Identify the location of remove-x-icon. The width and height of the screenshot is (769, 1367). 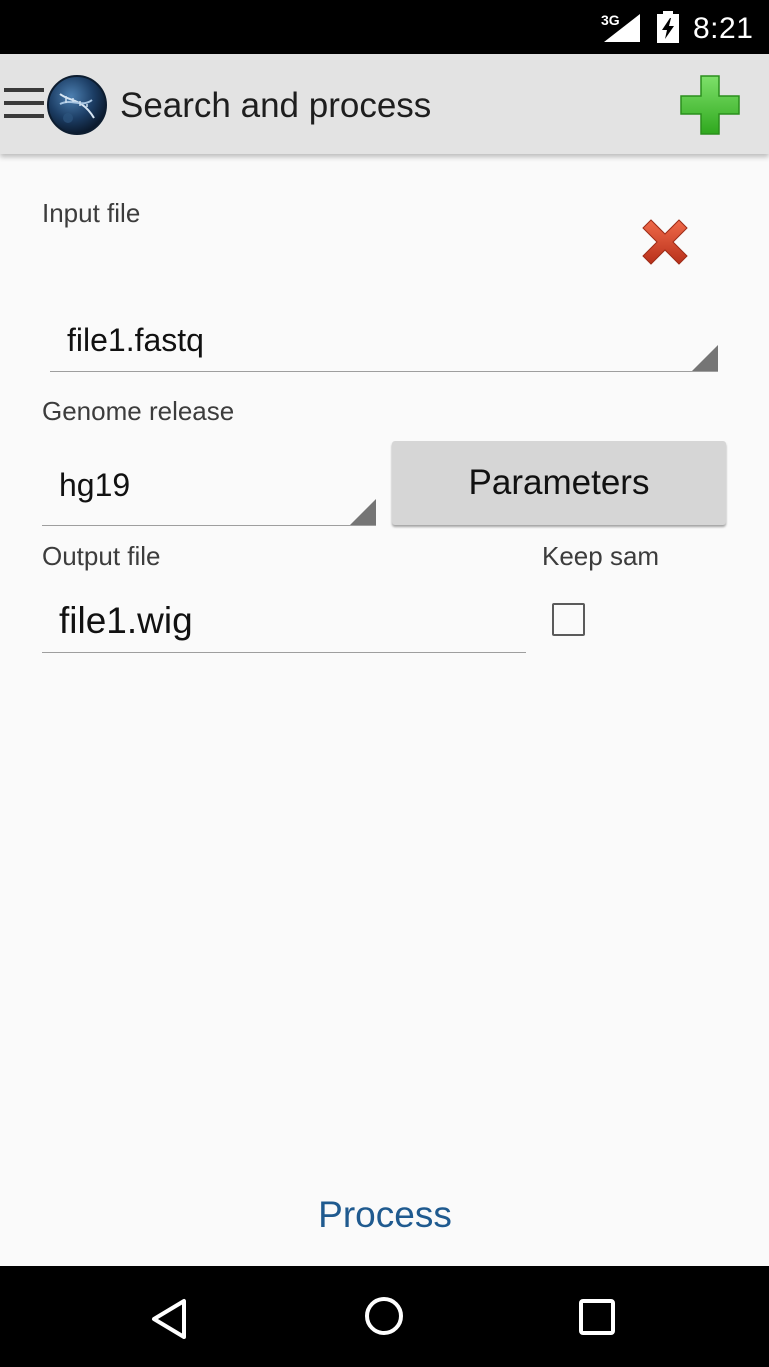
(665, 242).